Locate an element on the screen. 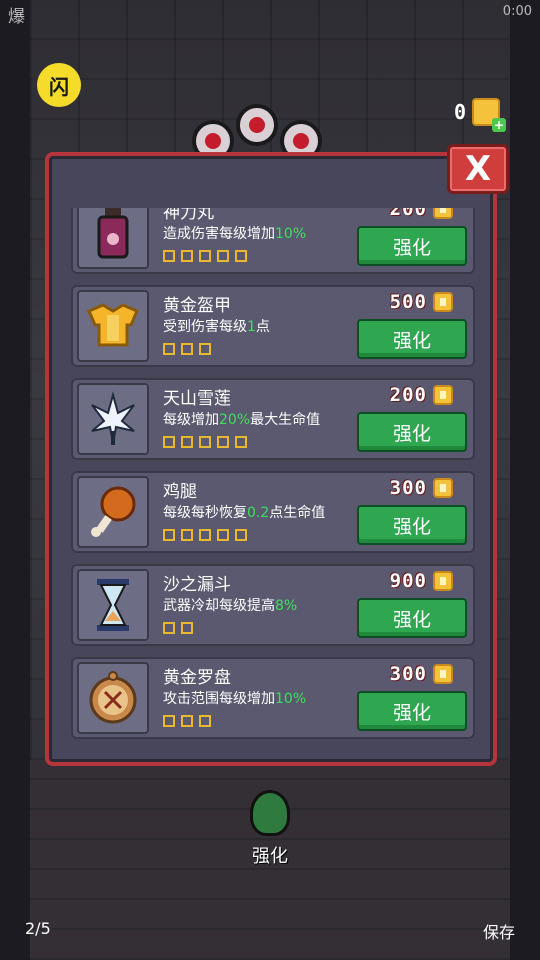 The height and width of the screenshot is (960, 540). price-value: 500 is located at coordinates (408, 302).